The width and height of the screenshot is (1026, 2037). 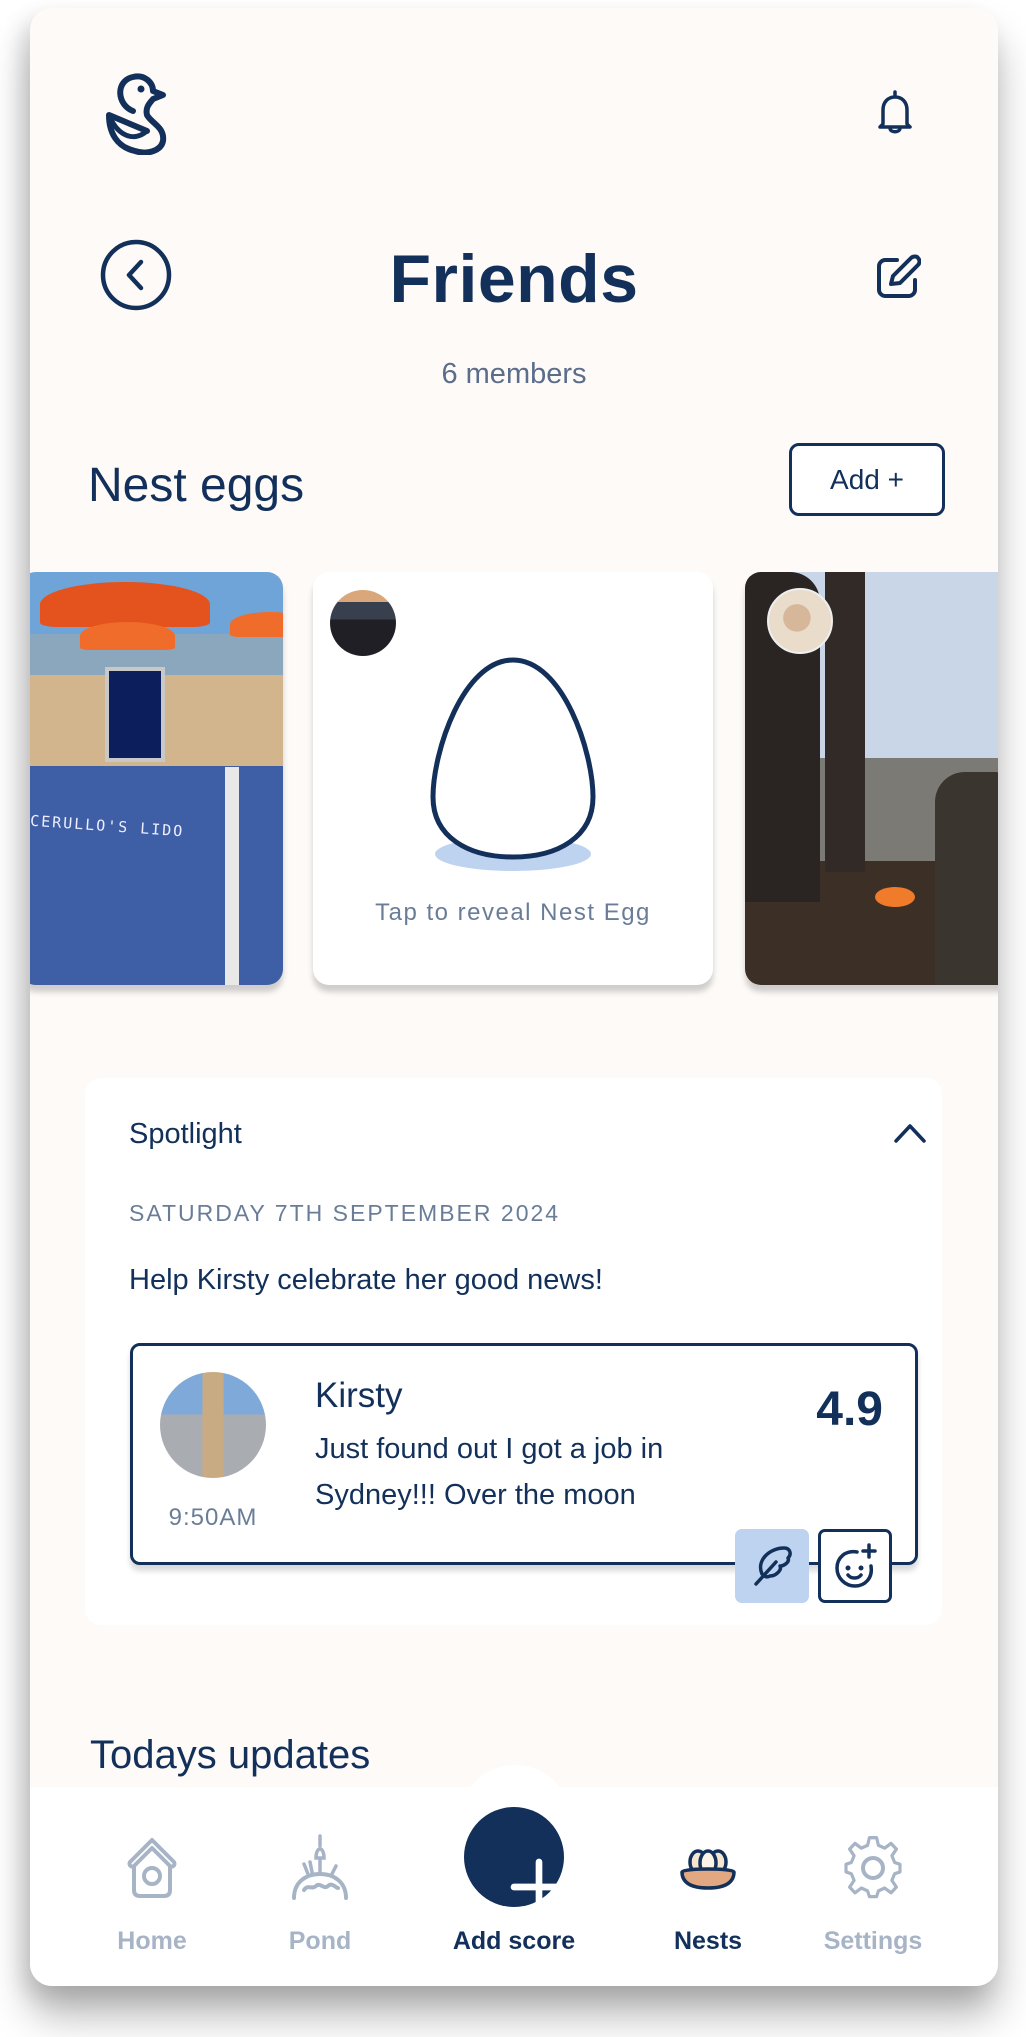 What do you see at coordinates (366, 1280) in the screenshot?
I see `spotlight-prompt: Help Kirsty celebrate her good news!` at bounding box center [366, 1280].